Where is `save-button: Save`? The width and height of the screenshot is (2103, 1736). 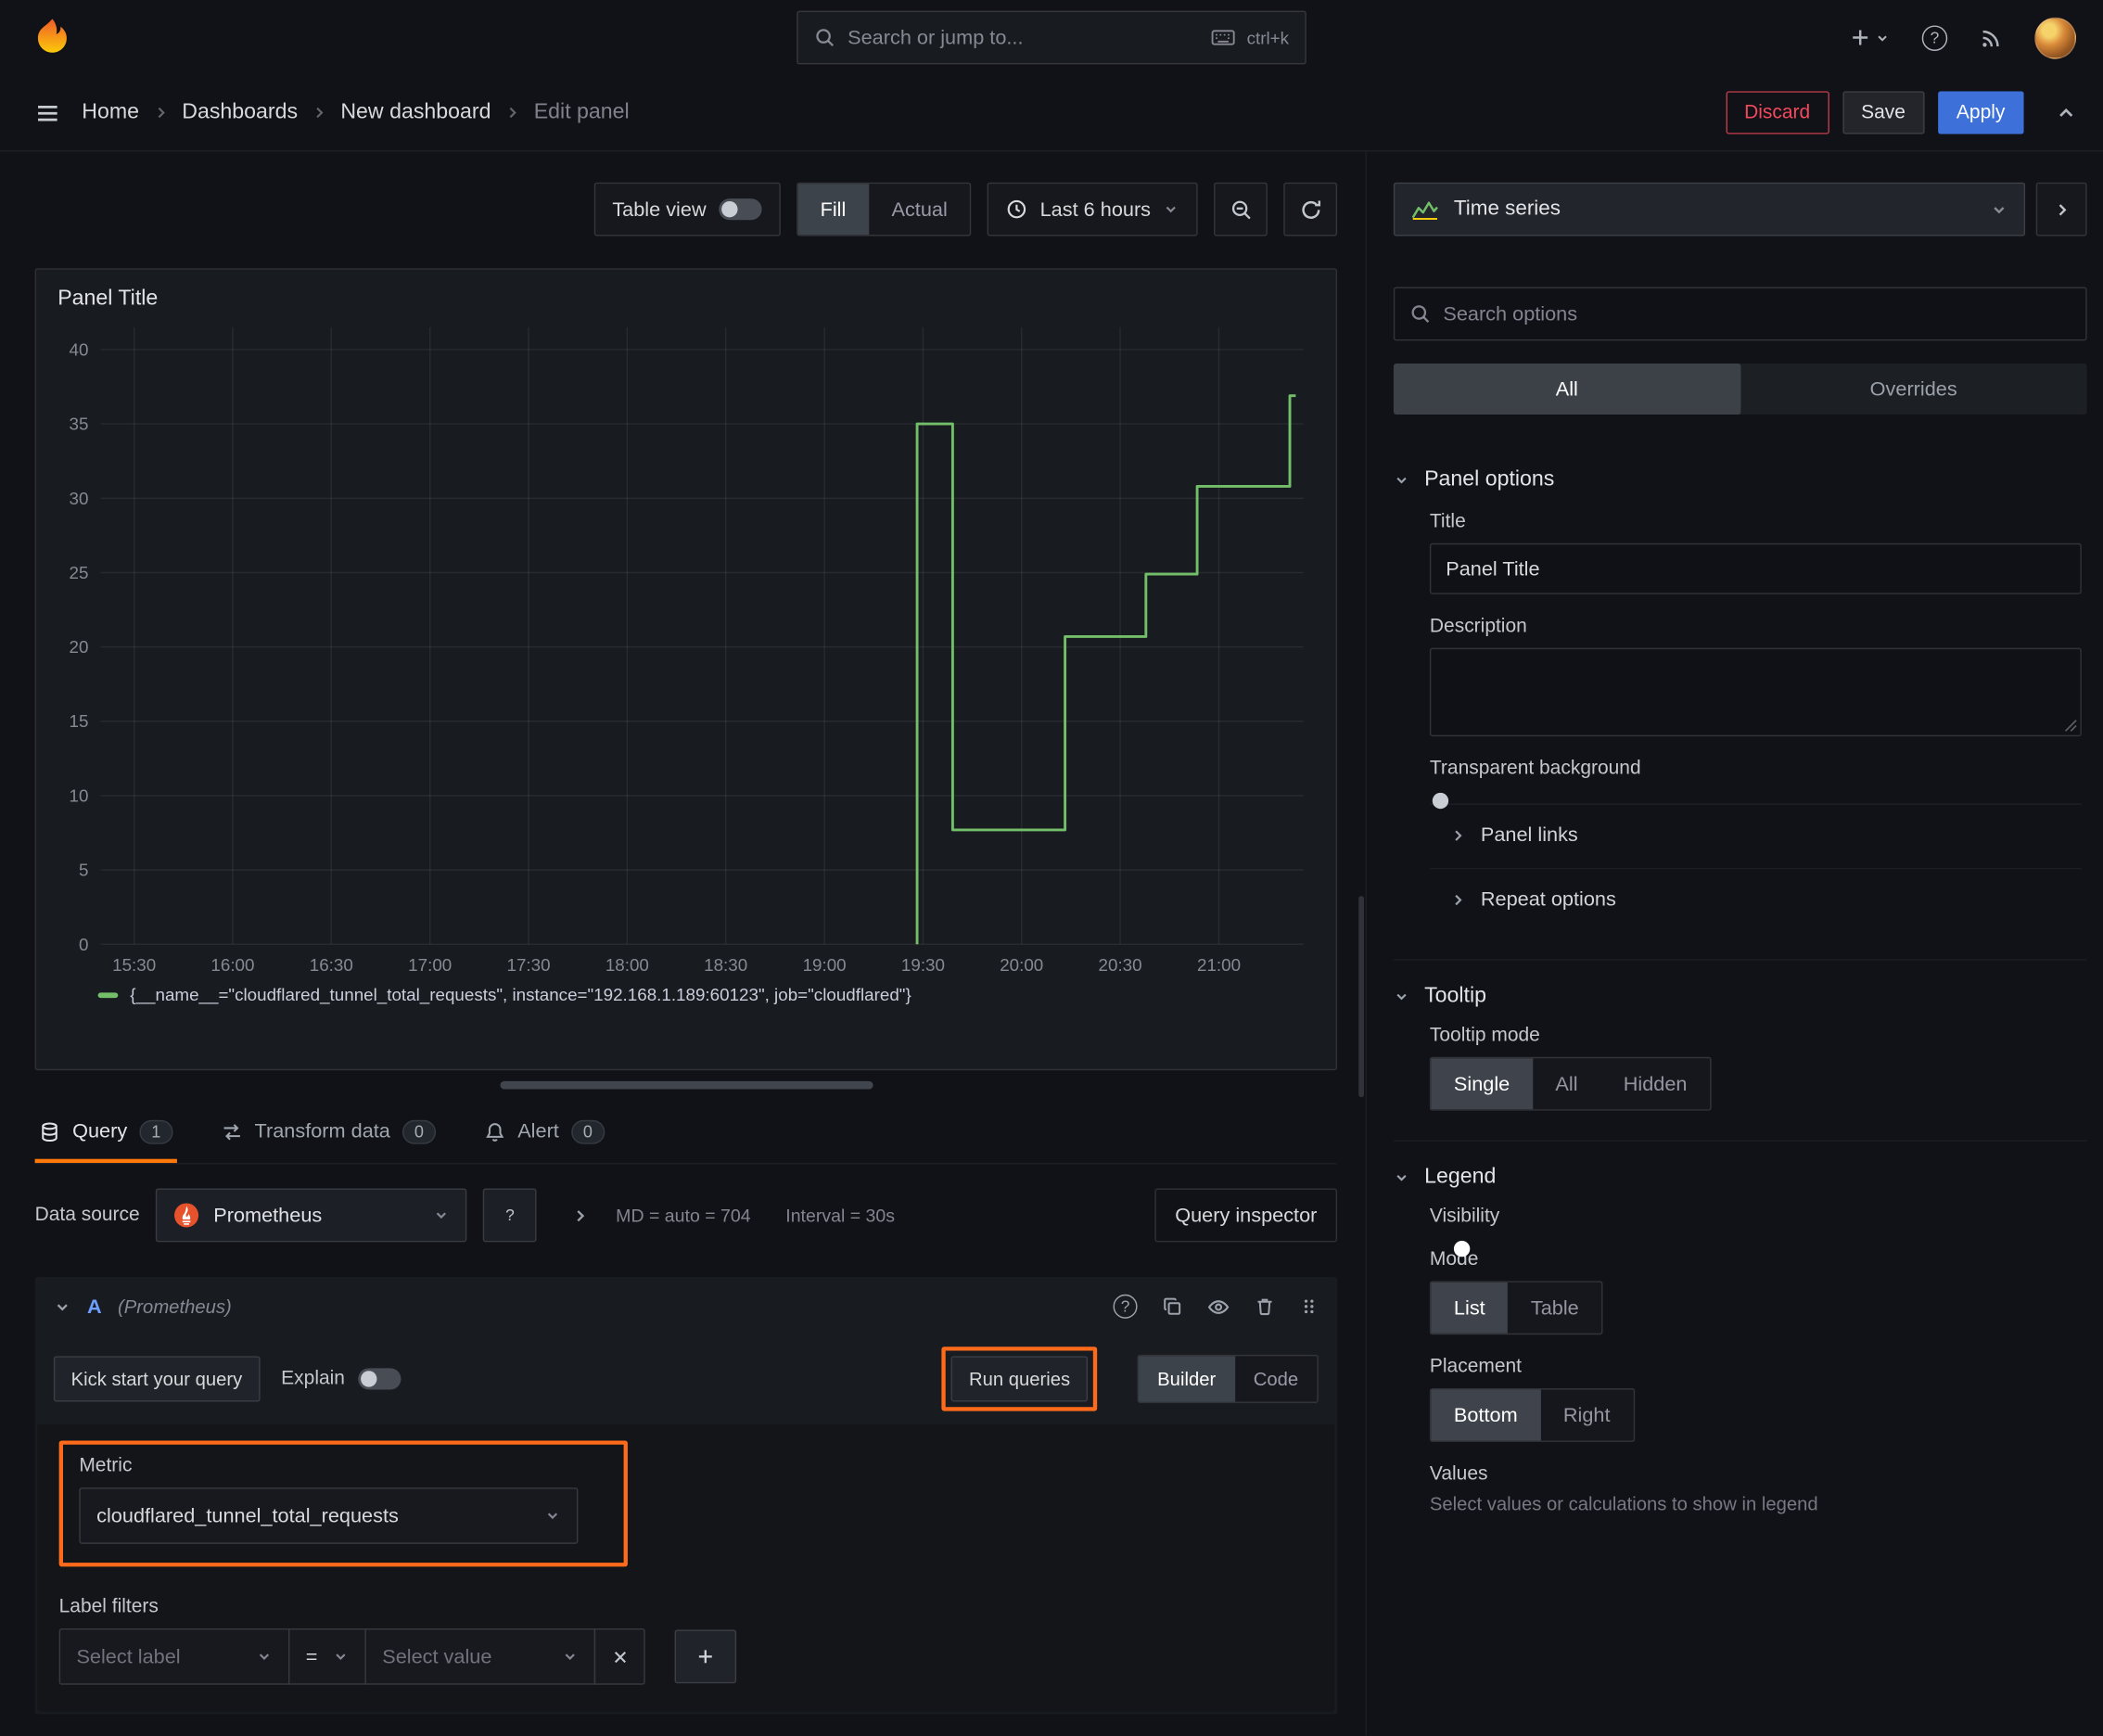
save-button: Save is located at coordinates (1883, 113).